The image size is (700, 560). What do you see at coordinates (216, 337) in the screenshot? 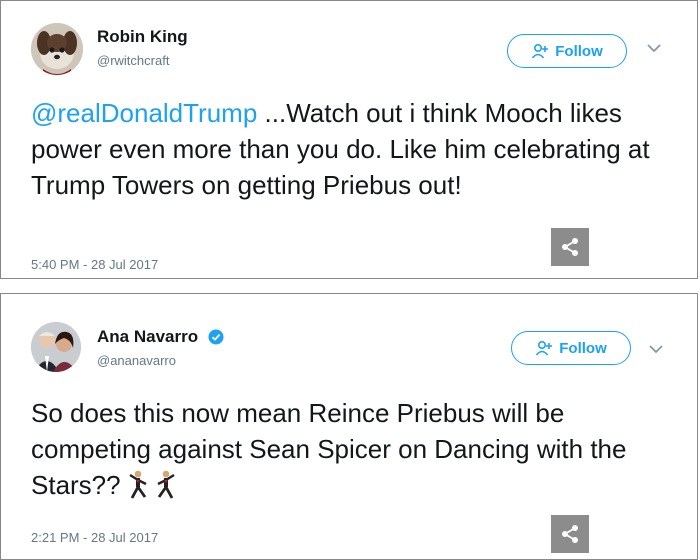
I see `verified-badge-icon` at bounding box center [216, 337].